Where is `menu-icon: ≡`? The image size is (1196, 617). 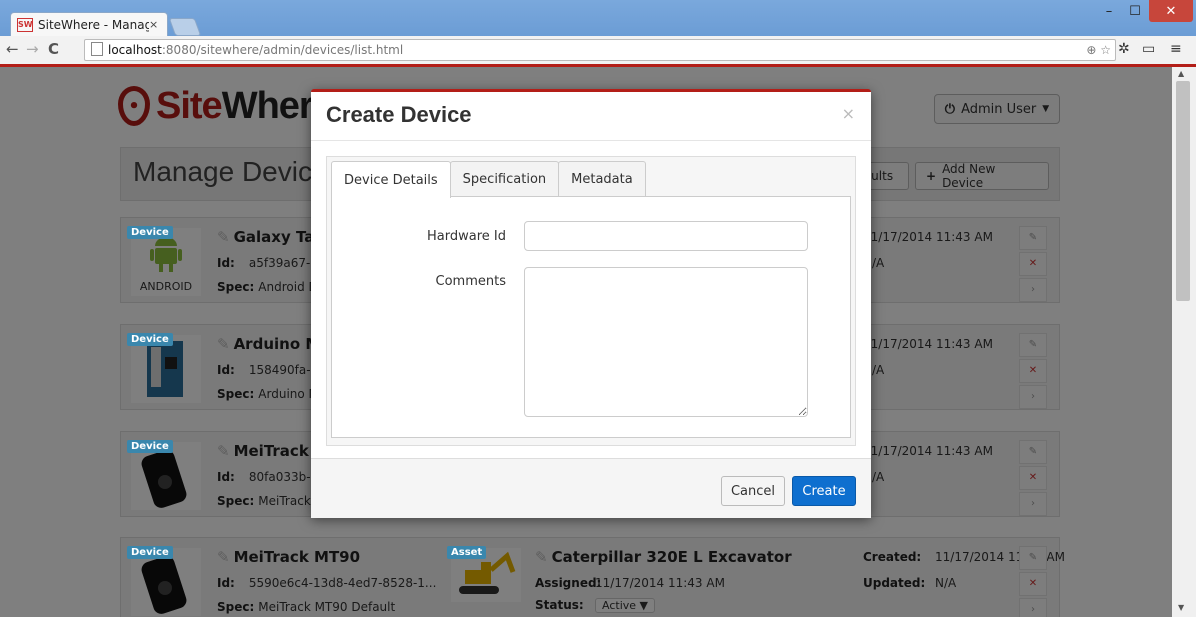 menu-icon: ≡ is located at coordinates (1176, 49).